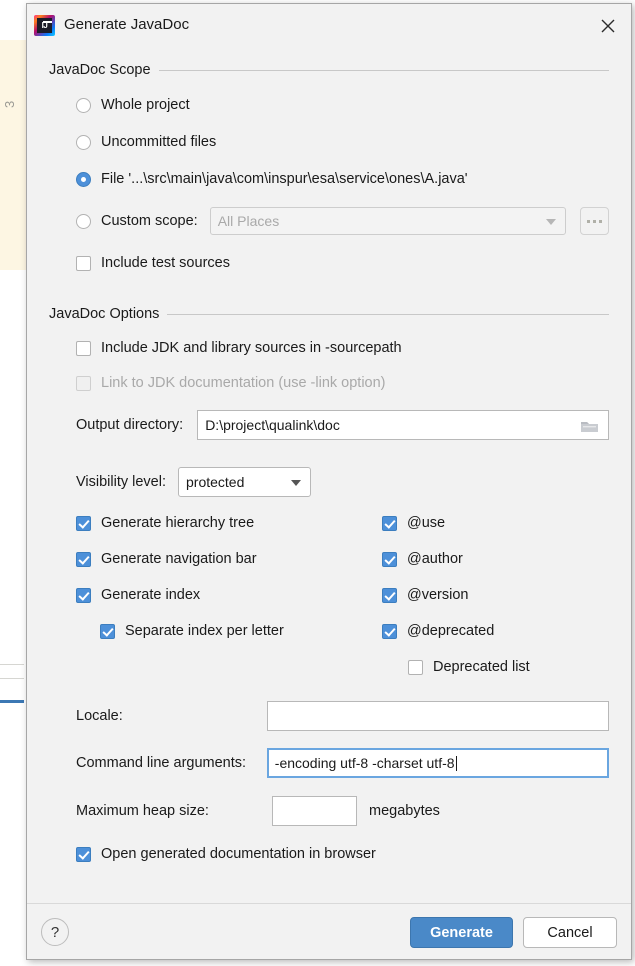  What do you see at coordinates (121, 482) in the screenshot?
I see `visibility-level-label: Visibility level:` at bounding box center [121, 482].